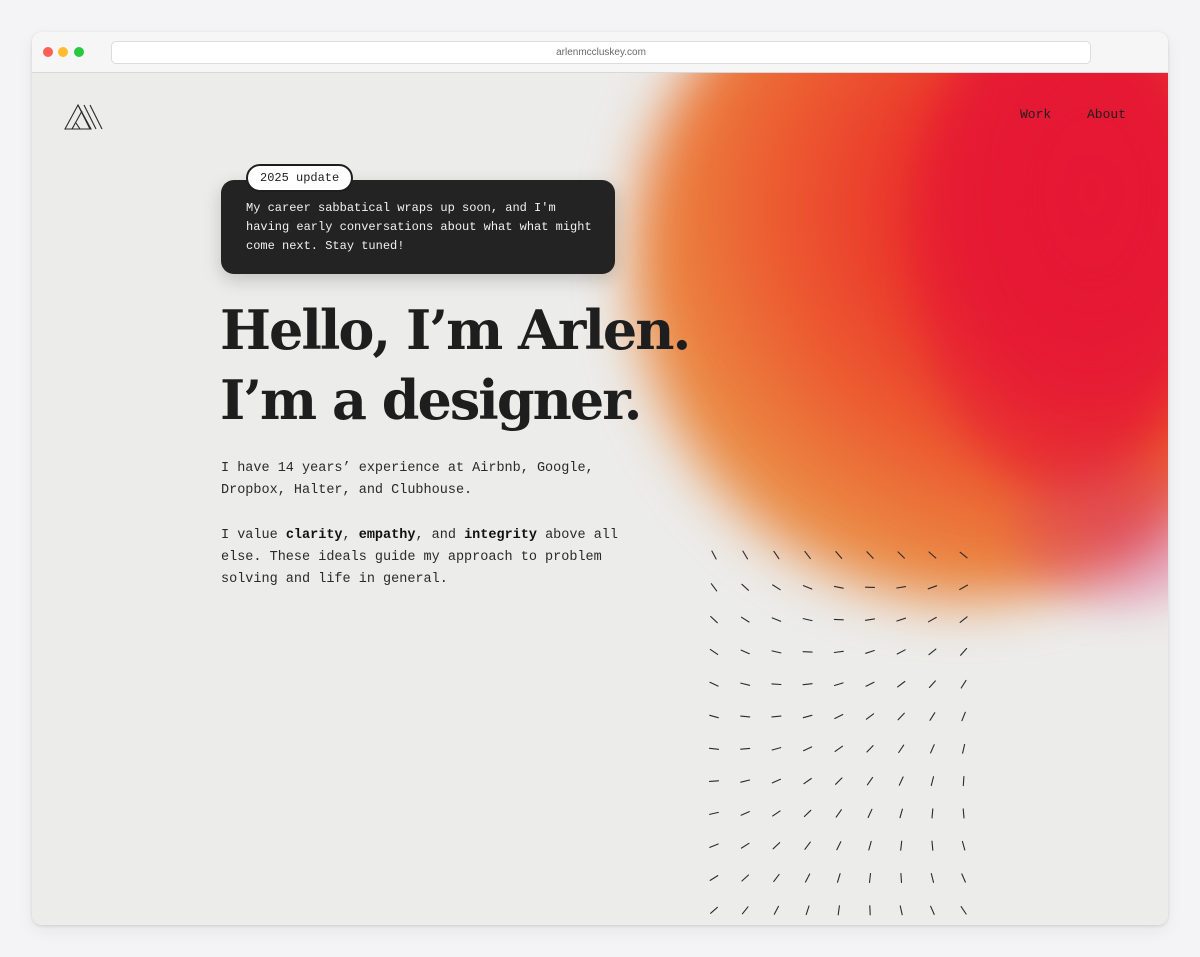  I want to click on address-bar: arlenmccluskey.com, so click(601, 52).